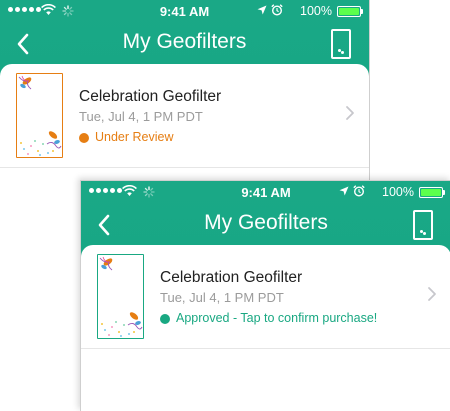  What do you see at coordinates (134, 137) in the screenshot?
I see `status-text: Under Review` at bounding box center [134, 137].